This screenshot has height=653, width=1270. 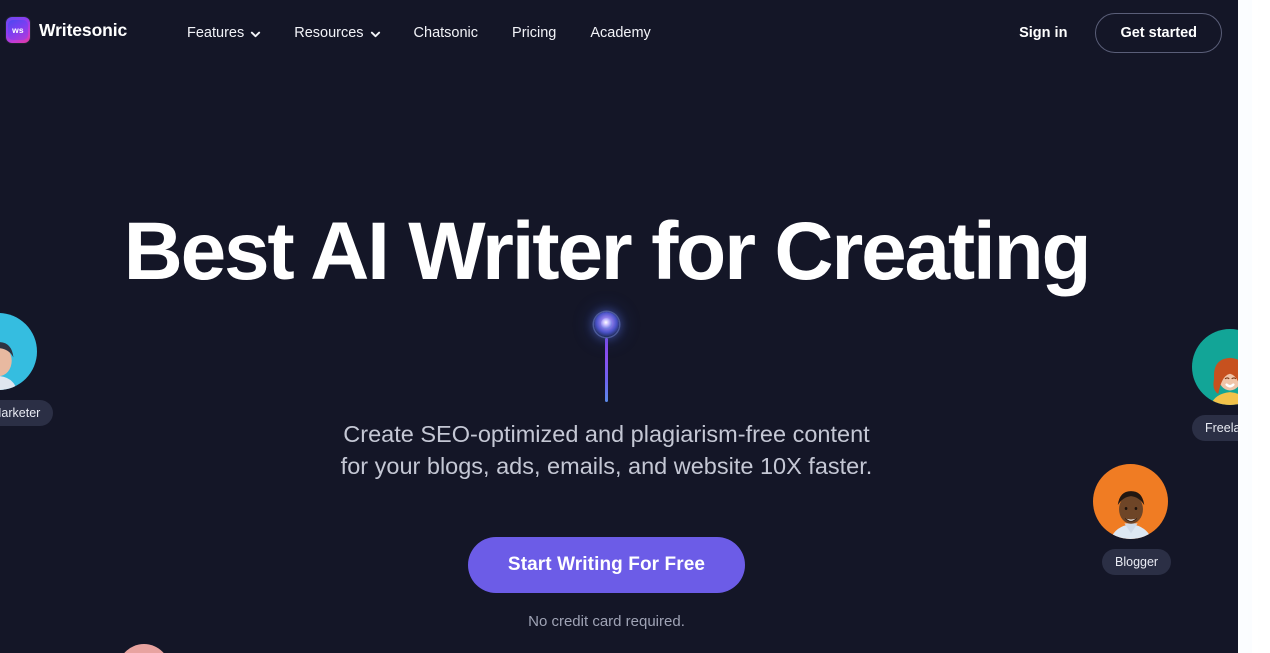 What do you see at coordinates (607, 251) in the screenshot?
I see `page-title: Best AI Writer for Creating` at bounding box center [607, 251].